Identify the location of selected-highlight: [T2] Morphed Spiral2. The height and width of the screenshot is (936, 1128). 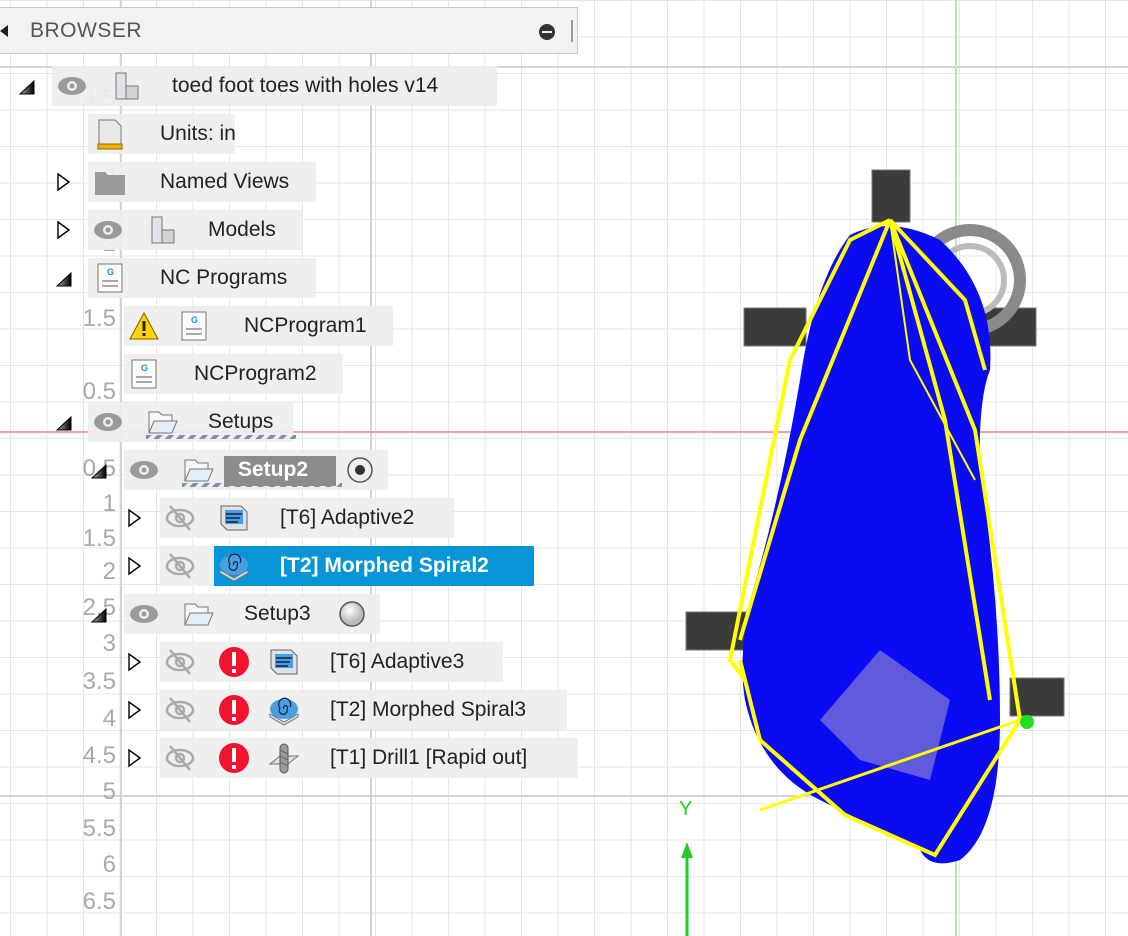
(374, 566).